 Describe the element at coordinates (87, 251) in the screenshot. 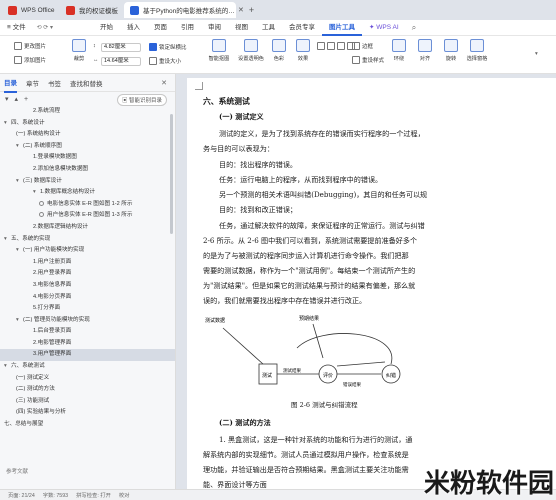

I see `toc-item: ▾ (一) 用户功能模块的实现` at that location.